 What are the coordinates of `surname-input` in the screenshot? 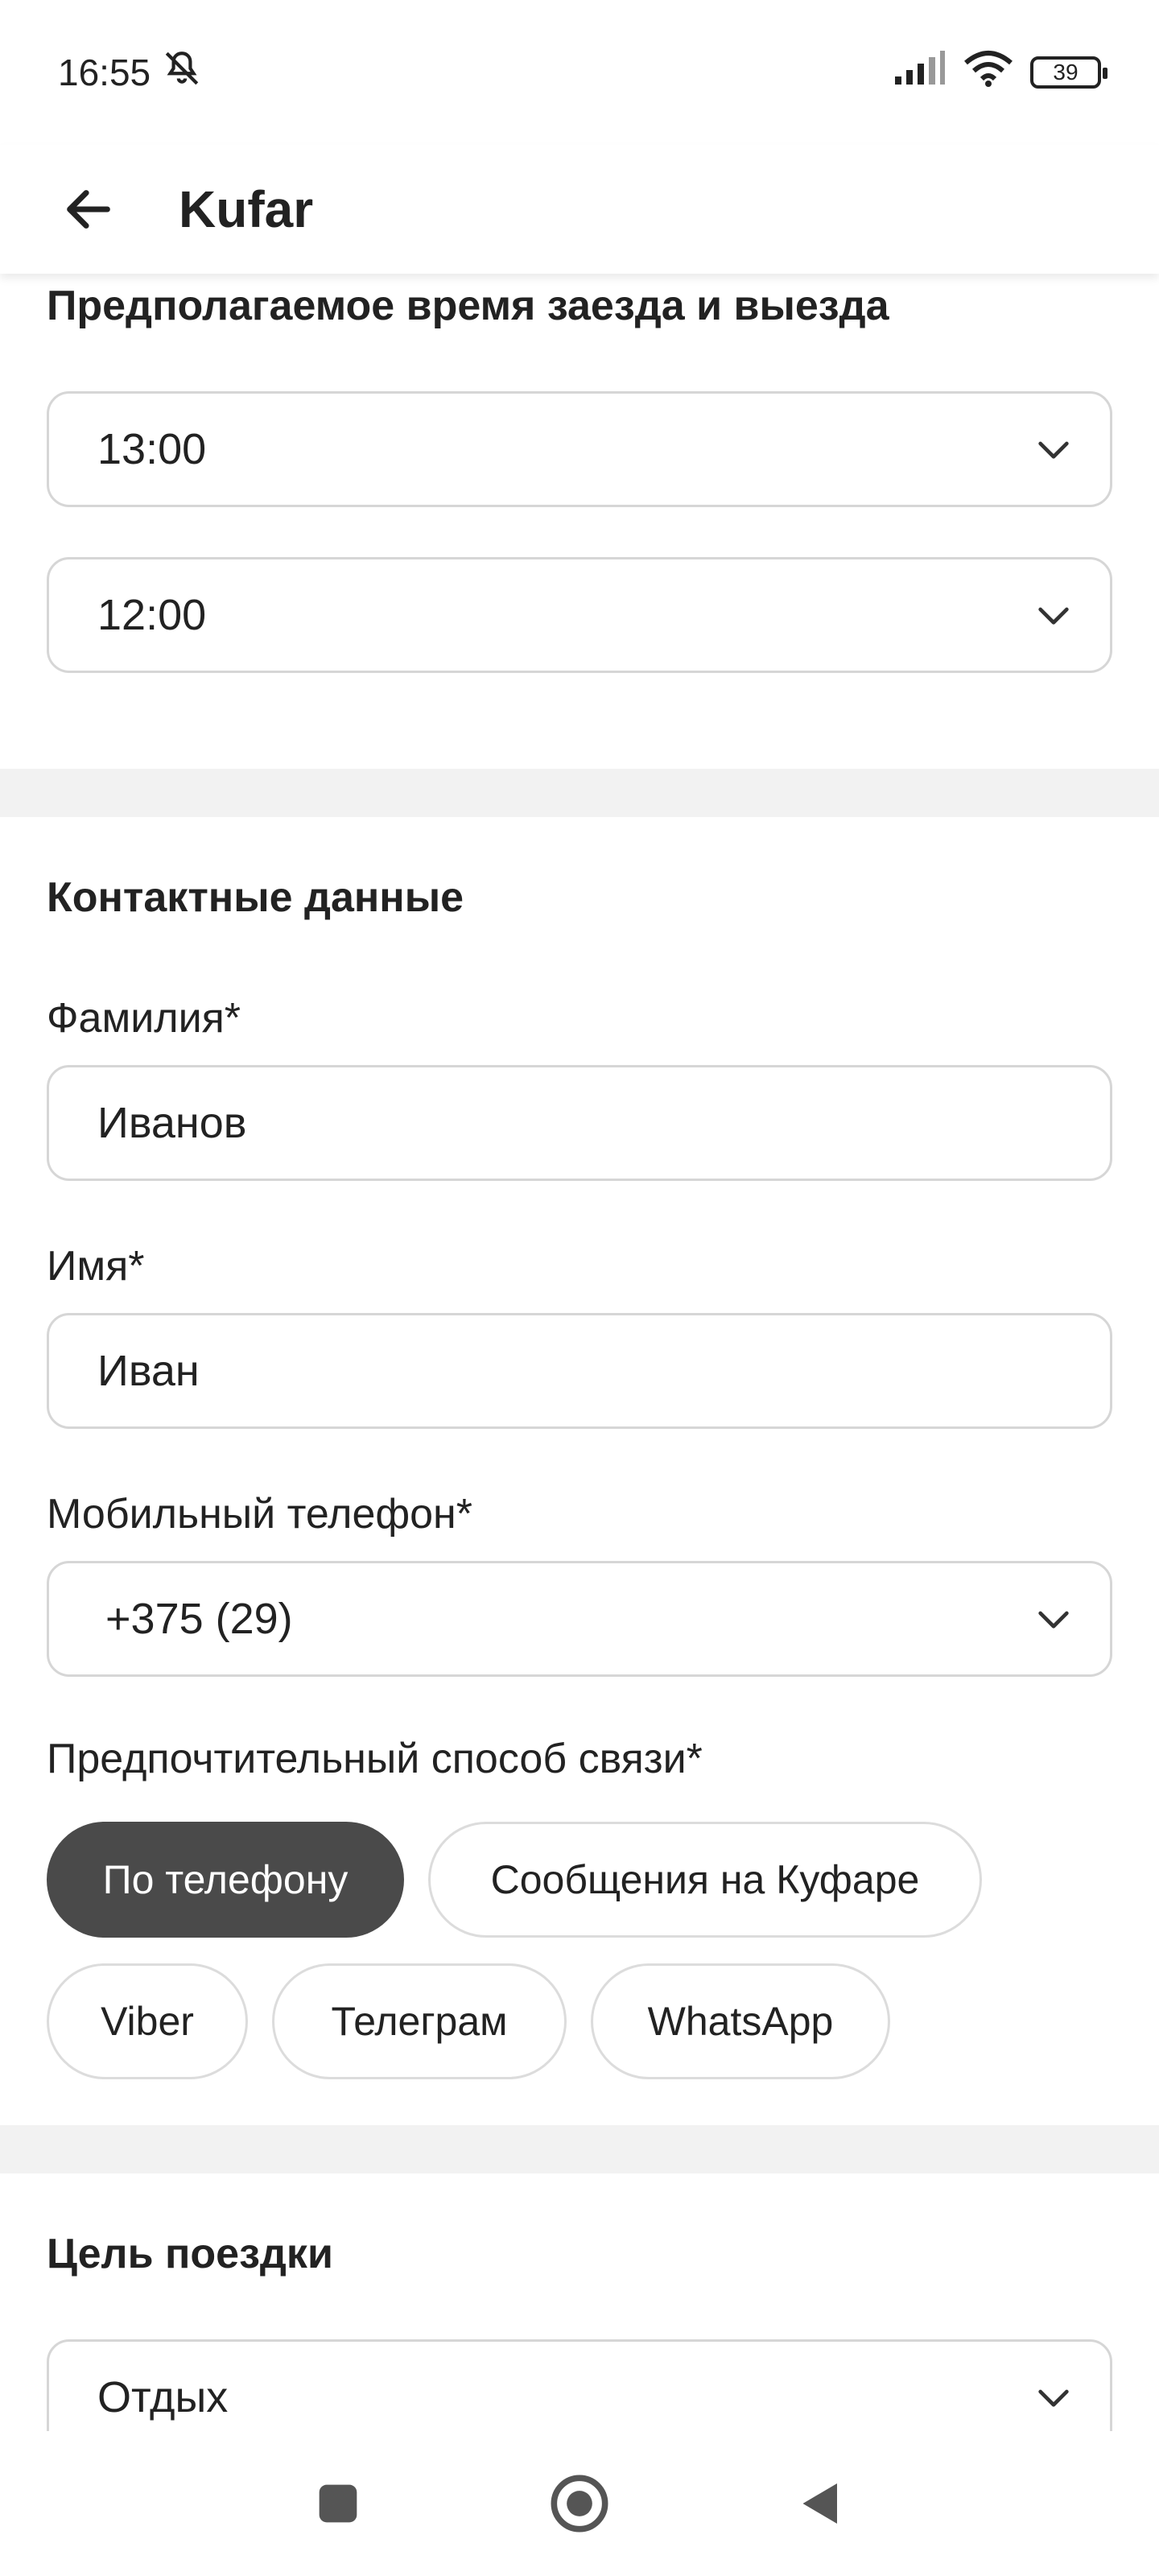 It's located at (587, 1123).